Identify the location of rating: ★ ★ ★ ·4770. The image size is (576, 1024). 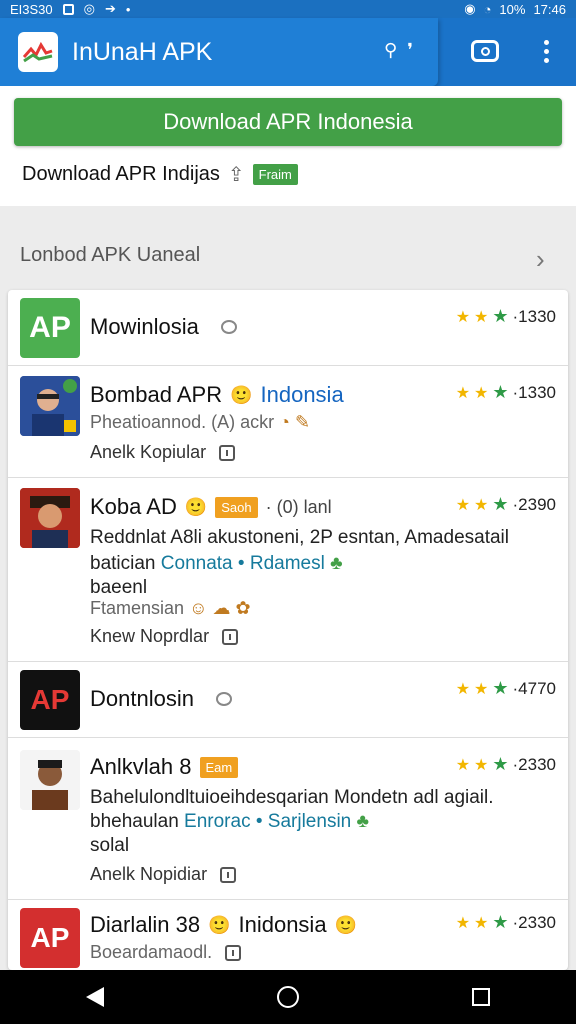
(506, 688).